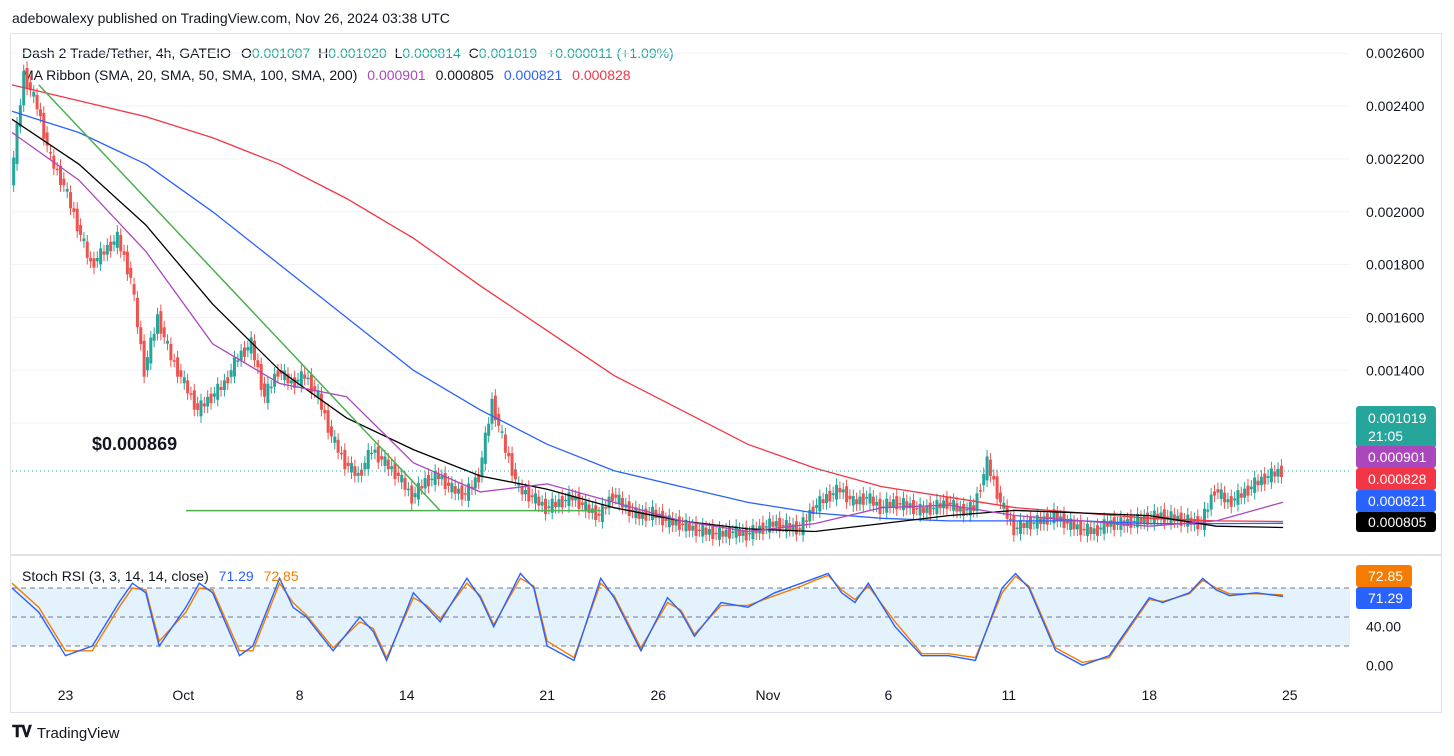 The image size is (1454, 756). I want to click on svg-text: 0.000821, so click(1397, 501).